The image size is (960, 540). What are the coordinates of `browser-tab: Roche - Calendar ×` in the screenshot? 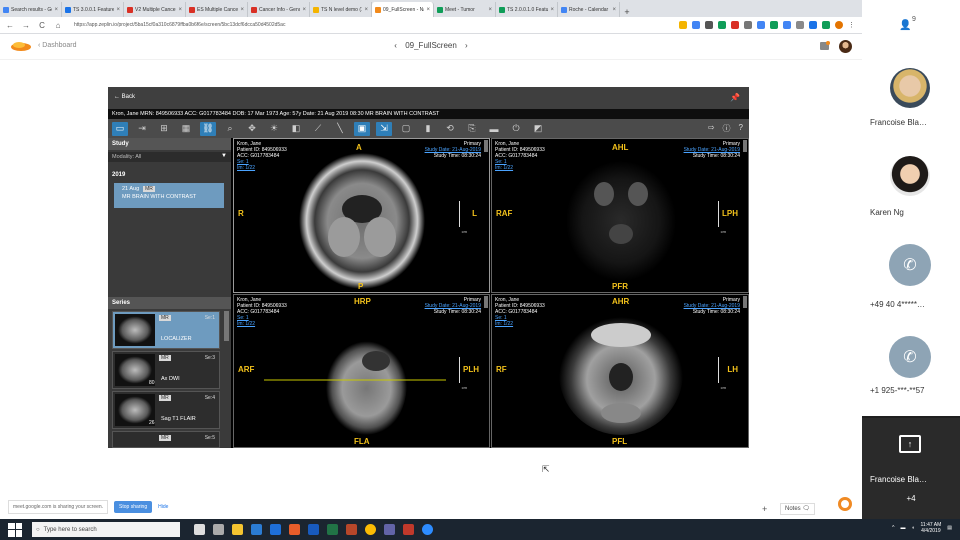 It's located at (589, 9).